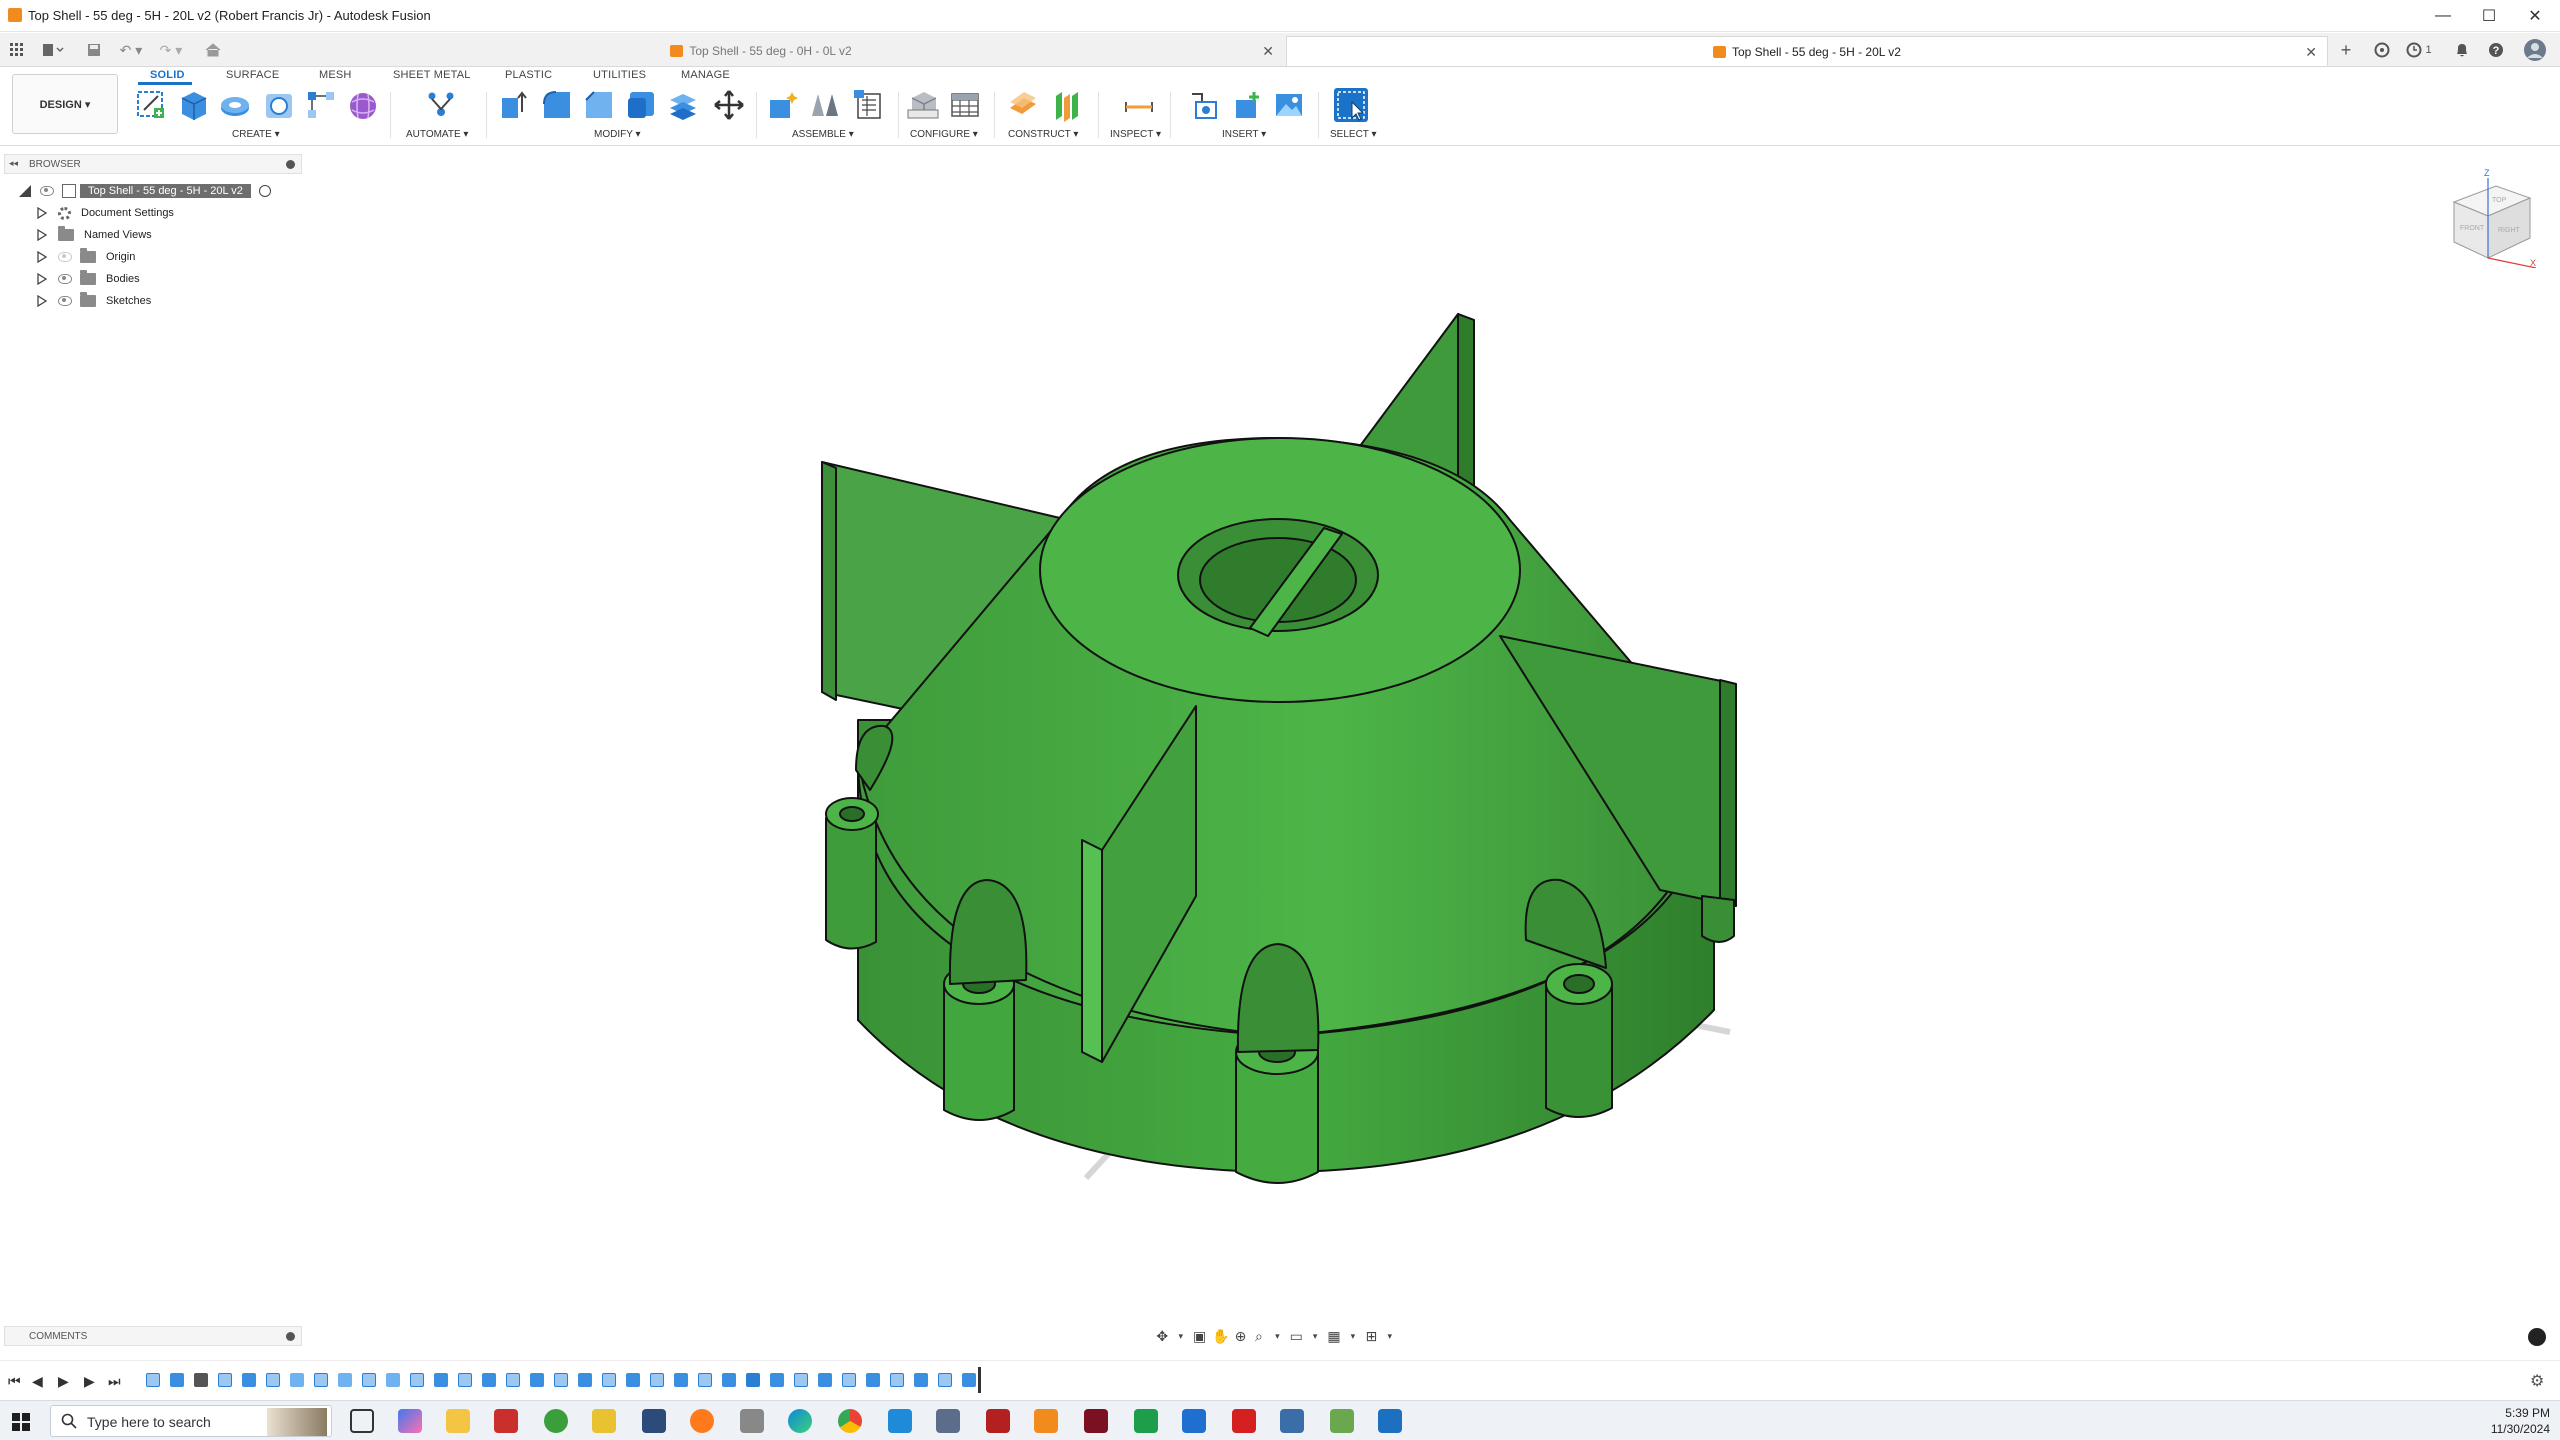 The height and width of the screenshot is (1440, 2560). I want to click on task-view-icon, so click(362, 1421).